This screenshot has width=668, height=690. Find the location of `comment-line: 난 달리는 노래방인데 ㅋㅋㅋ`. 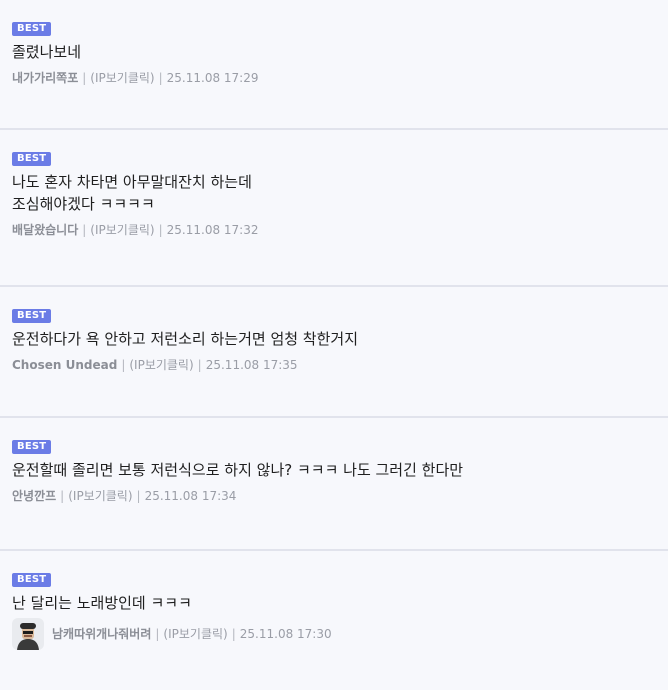

comment-line: 난 달리는 노래방인데 ㅋㅋㅋ is located at coordinates (102, 603).